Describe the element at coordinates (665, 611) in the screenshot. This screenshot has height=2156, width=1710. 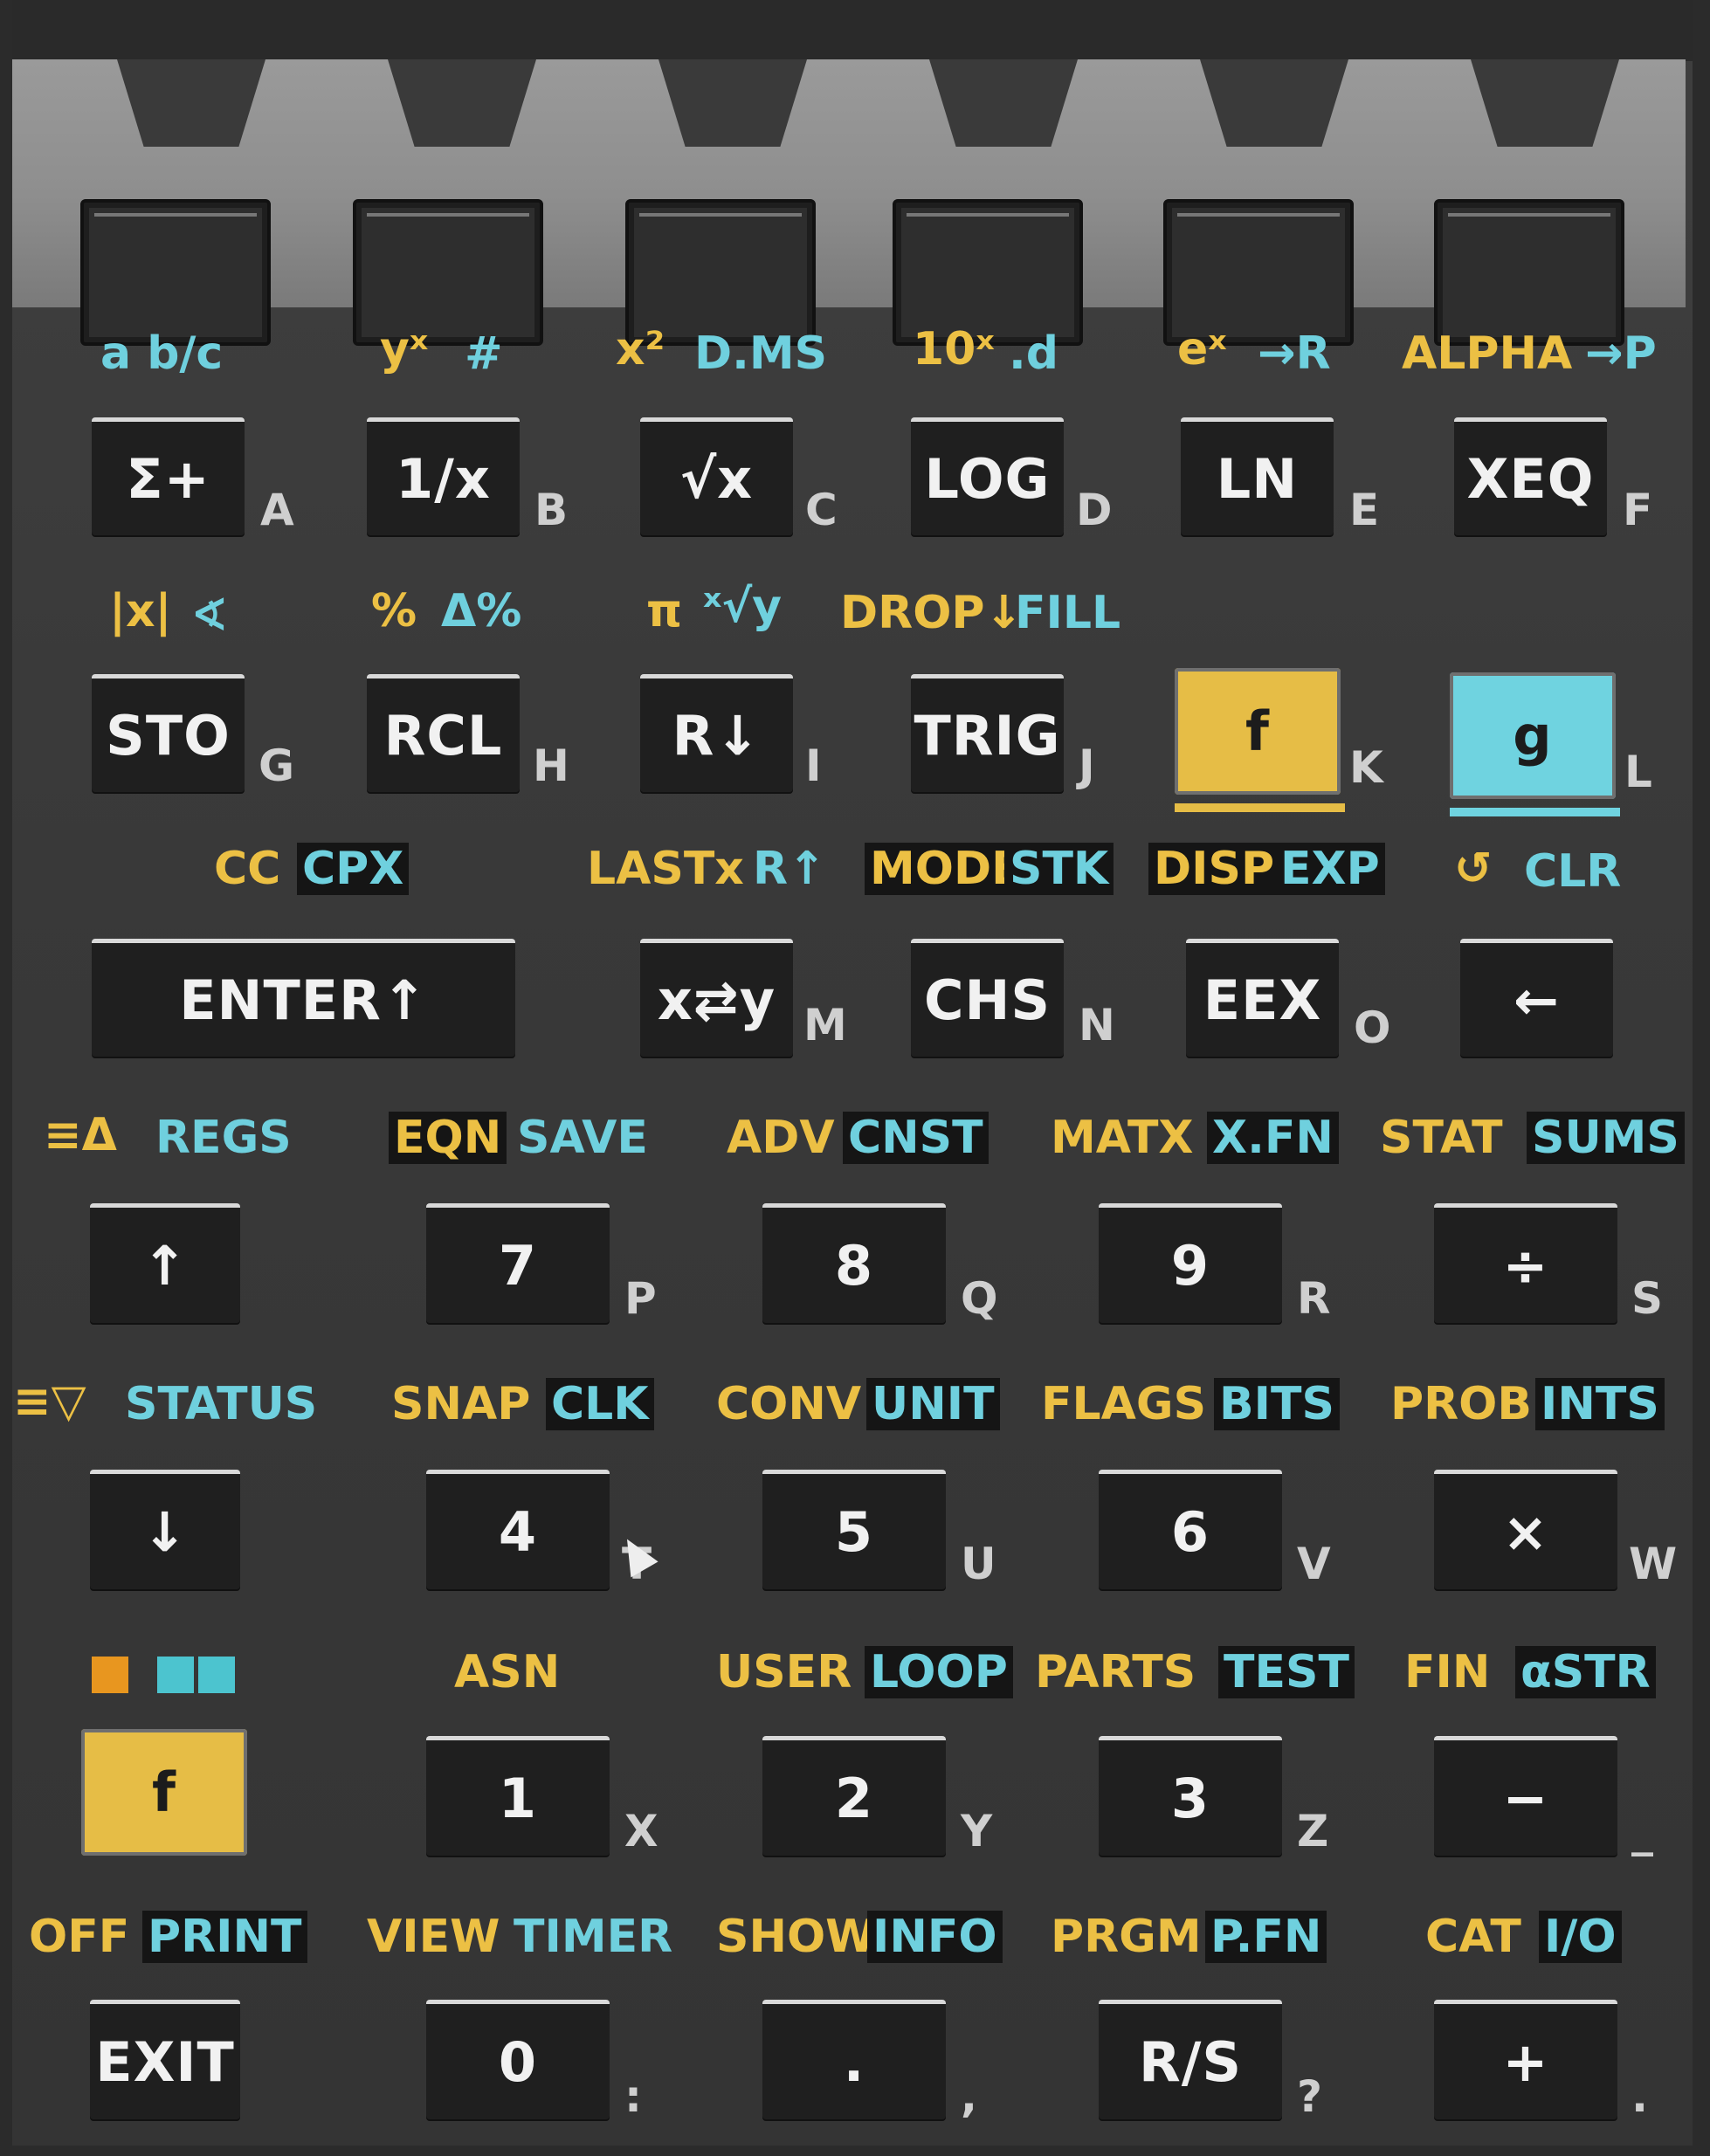
I see `label-pi: π` at that location.